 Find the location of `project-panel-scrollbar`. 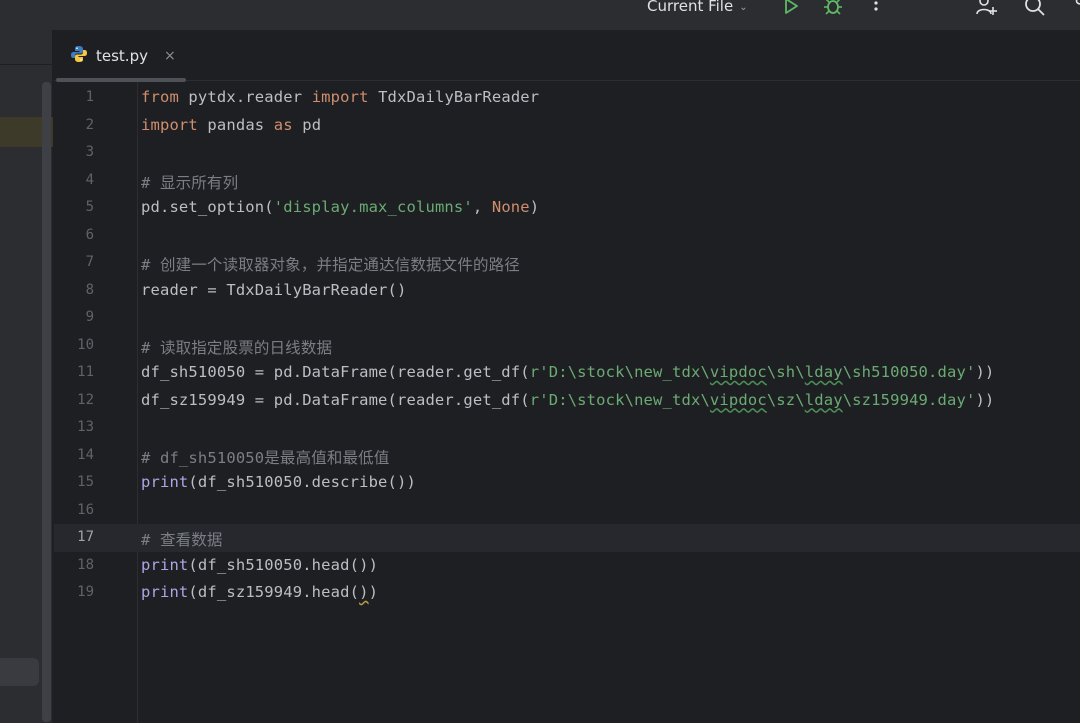

project-panel-scrollbar is located at coordinates (46, 402).